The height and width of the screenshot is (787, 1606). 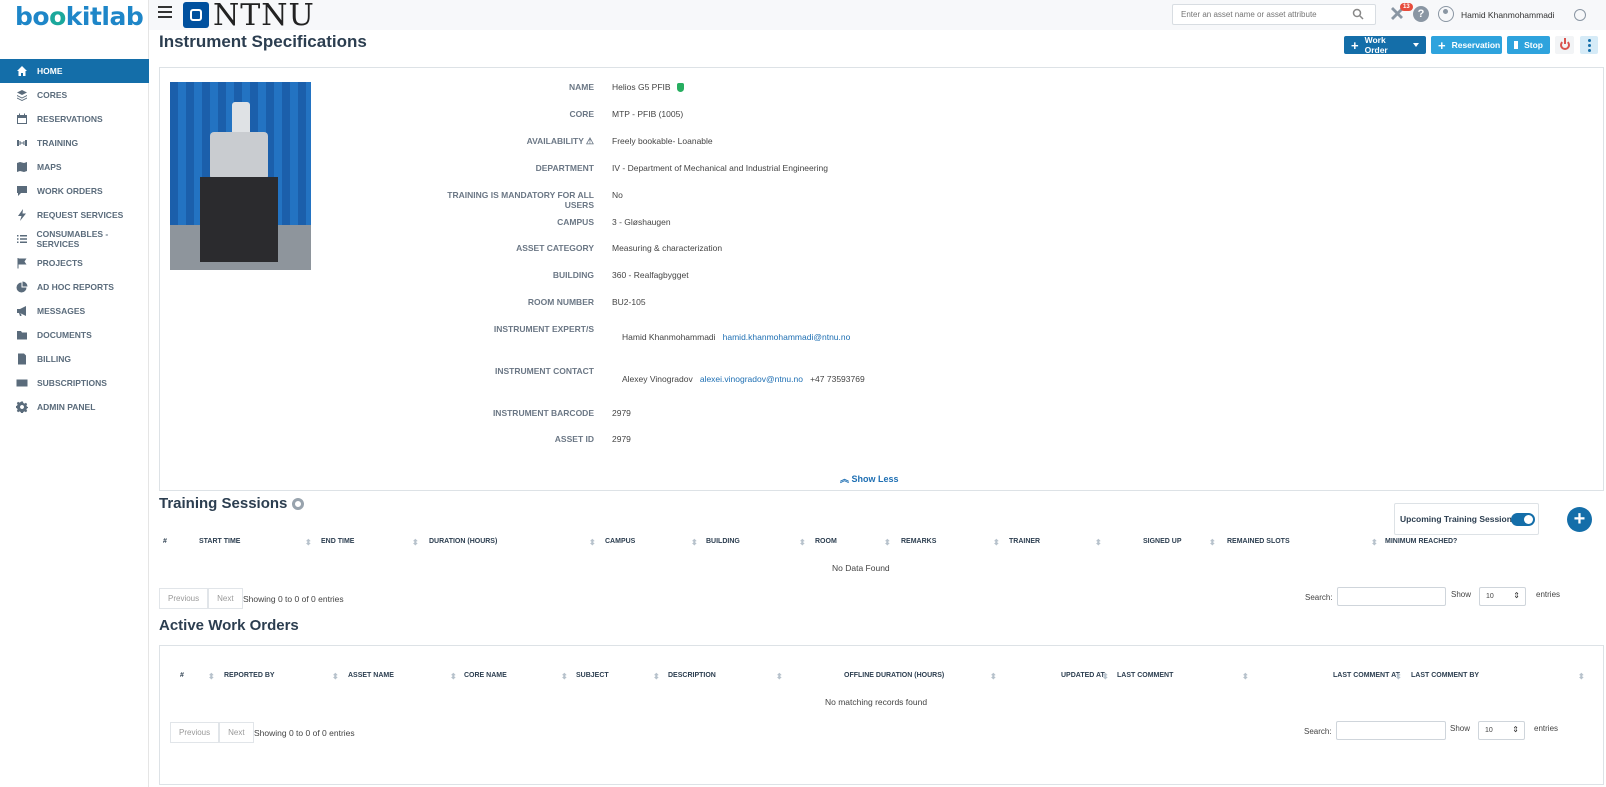 I want to click on column-header: LAST COMMENT BY, so click(x=1445, y=675).